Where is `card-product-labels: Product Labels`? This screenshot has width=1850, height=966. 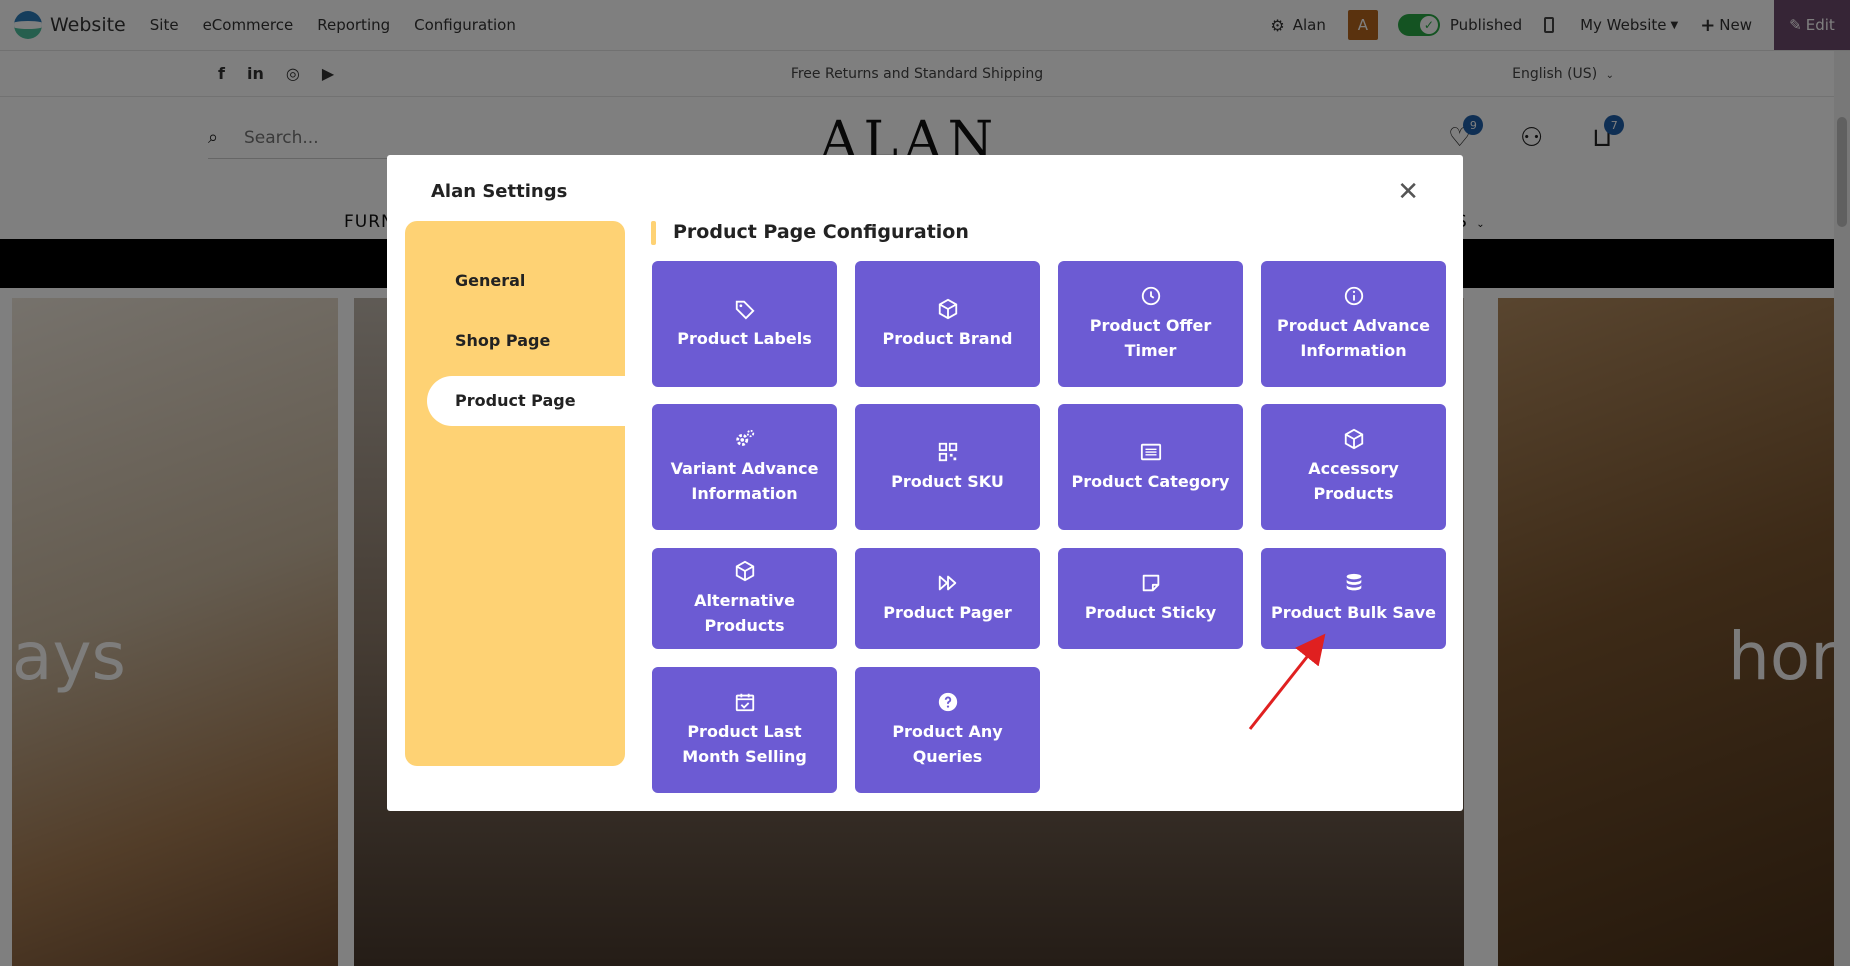
card-product-labels: Product Labels is located at coordinates (744, 324).